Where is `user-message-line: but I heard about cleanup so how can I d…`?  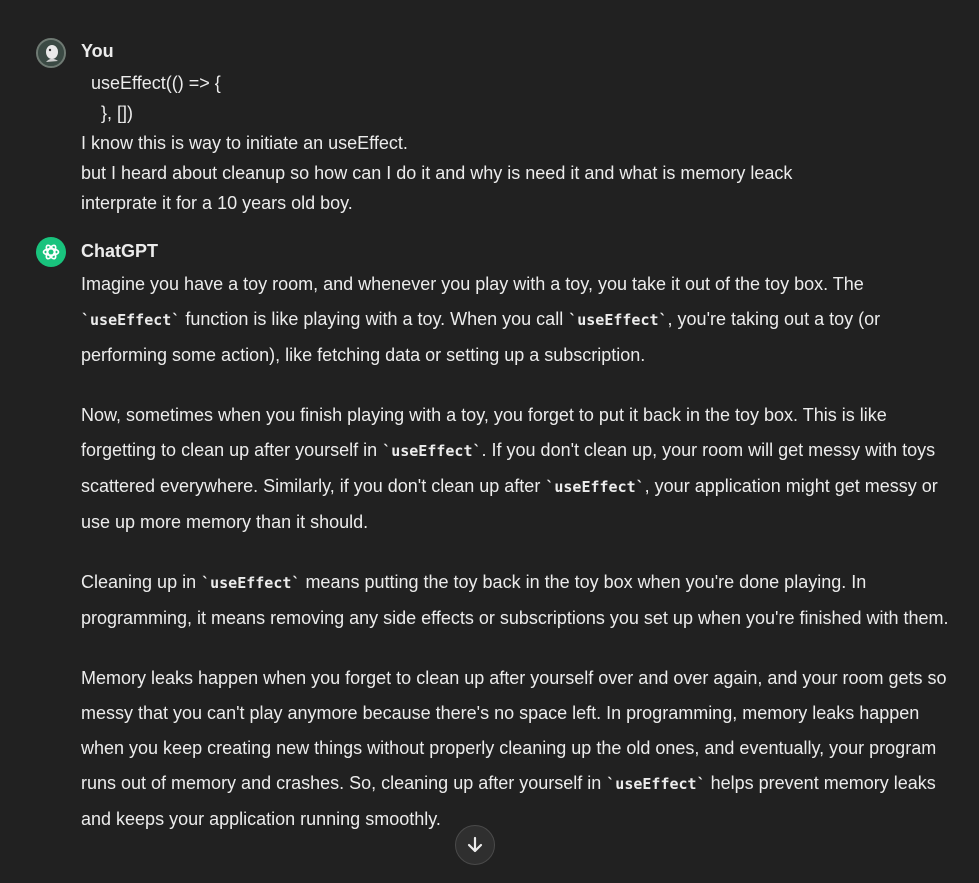
user-message-line: but I heard about cleanup so how can I d… is located at coordinates (437, 173).